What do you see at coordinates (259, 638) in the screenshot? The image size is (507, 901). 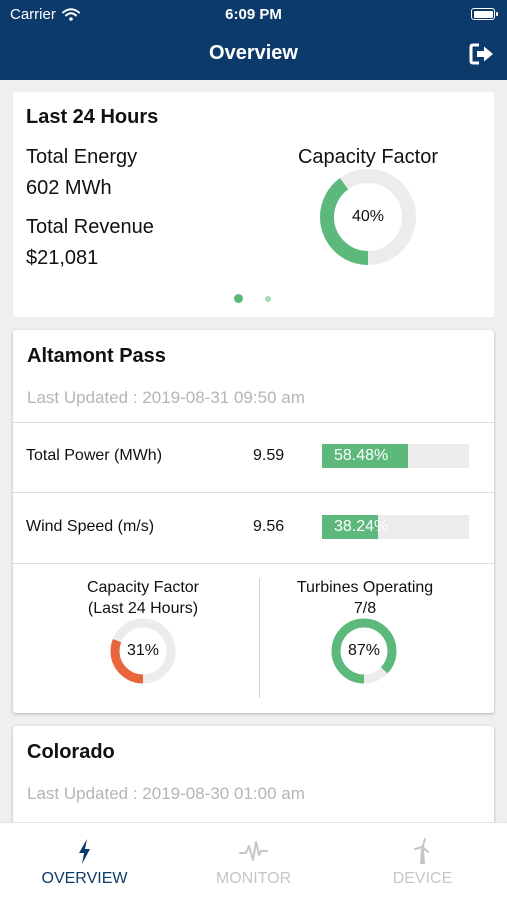 I see `column-divider` at bounding box center [259, 638].